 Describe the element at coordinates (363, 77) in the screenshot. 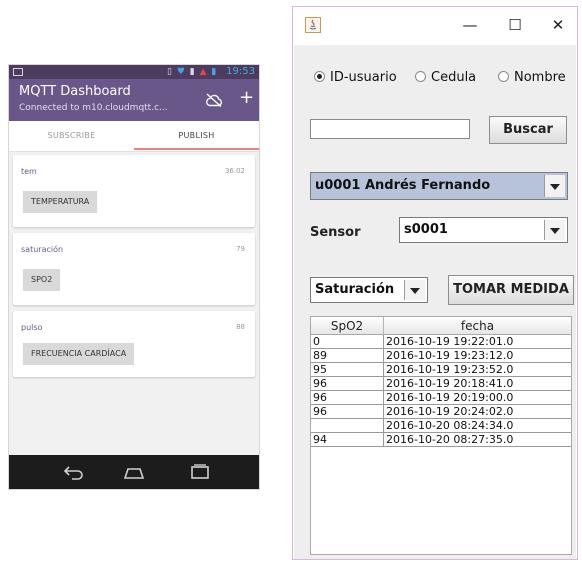

I see `radio-label: ID-usuario` at that location.